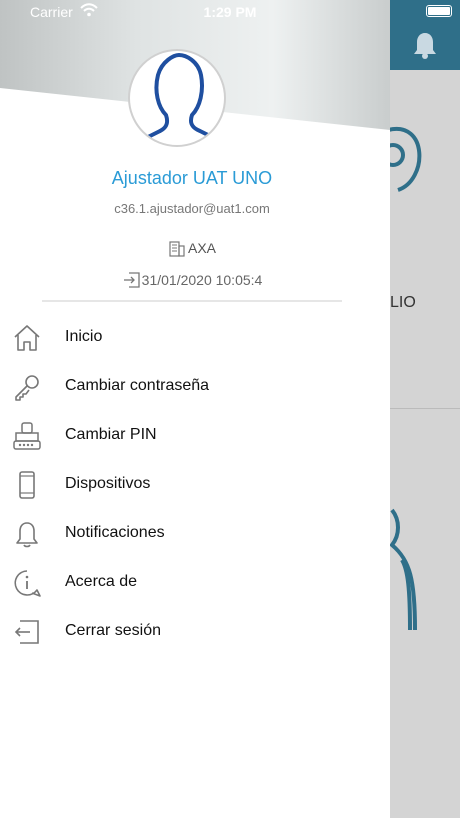  I want to click on drawer-divider, so click(192, 301).